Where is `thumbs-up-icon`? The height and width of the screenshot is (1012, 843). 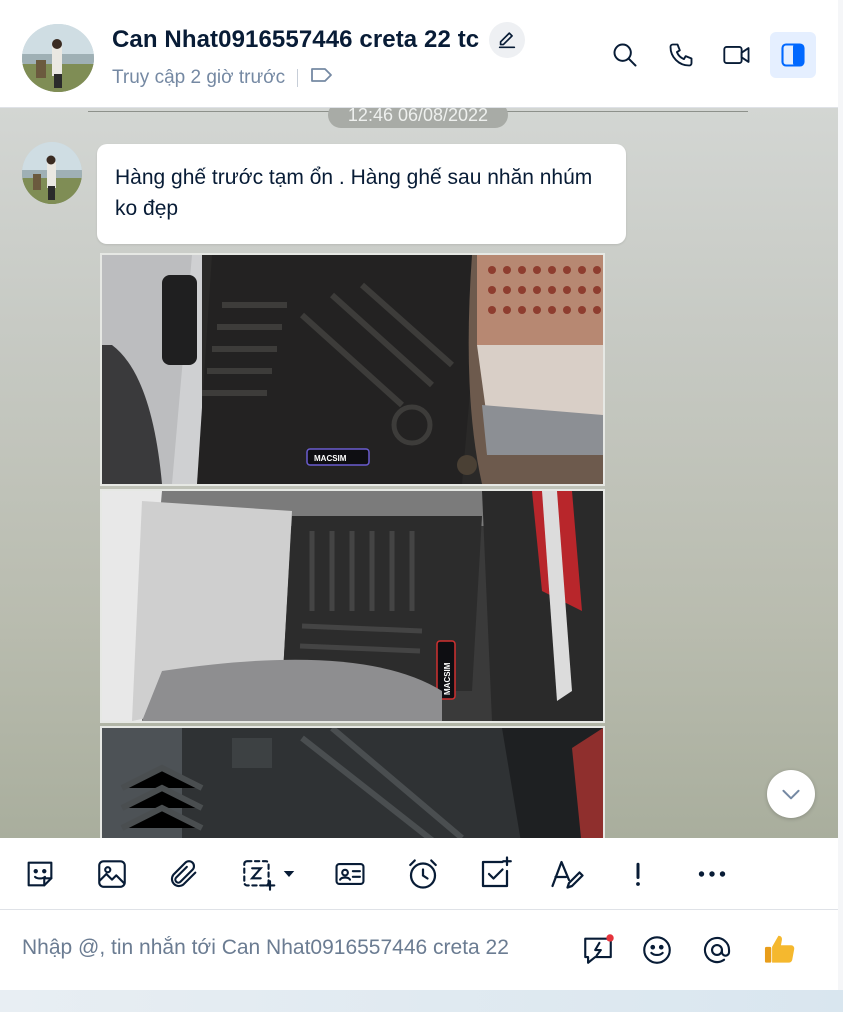 thumbs-up-icon is located at coordinates (779, 949).